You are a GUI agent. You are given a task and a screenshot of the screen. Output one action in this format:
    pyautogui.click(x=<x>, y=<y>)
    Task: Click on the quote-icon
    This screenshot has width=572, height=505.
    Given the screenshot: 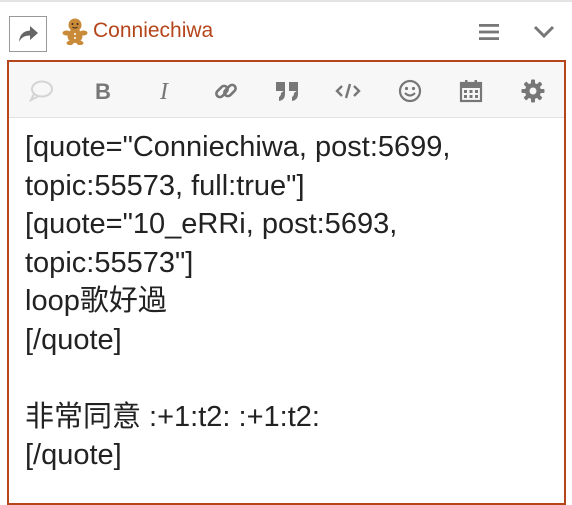 What is the action you would take?
    pyautogui.click(x=287, y=91)
    